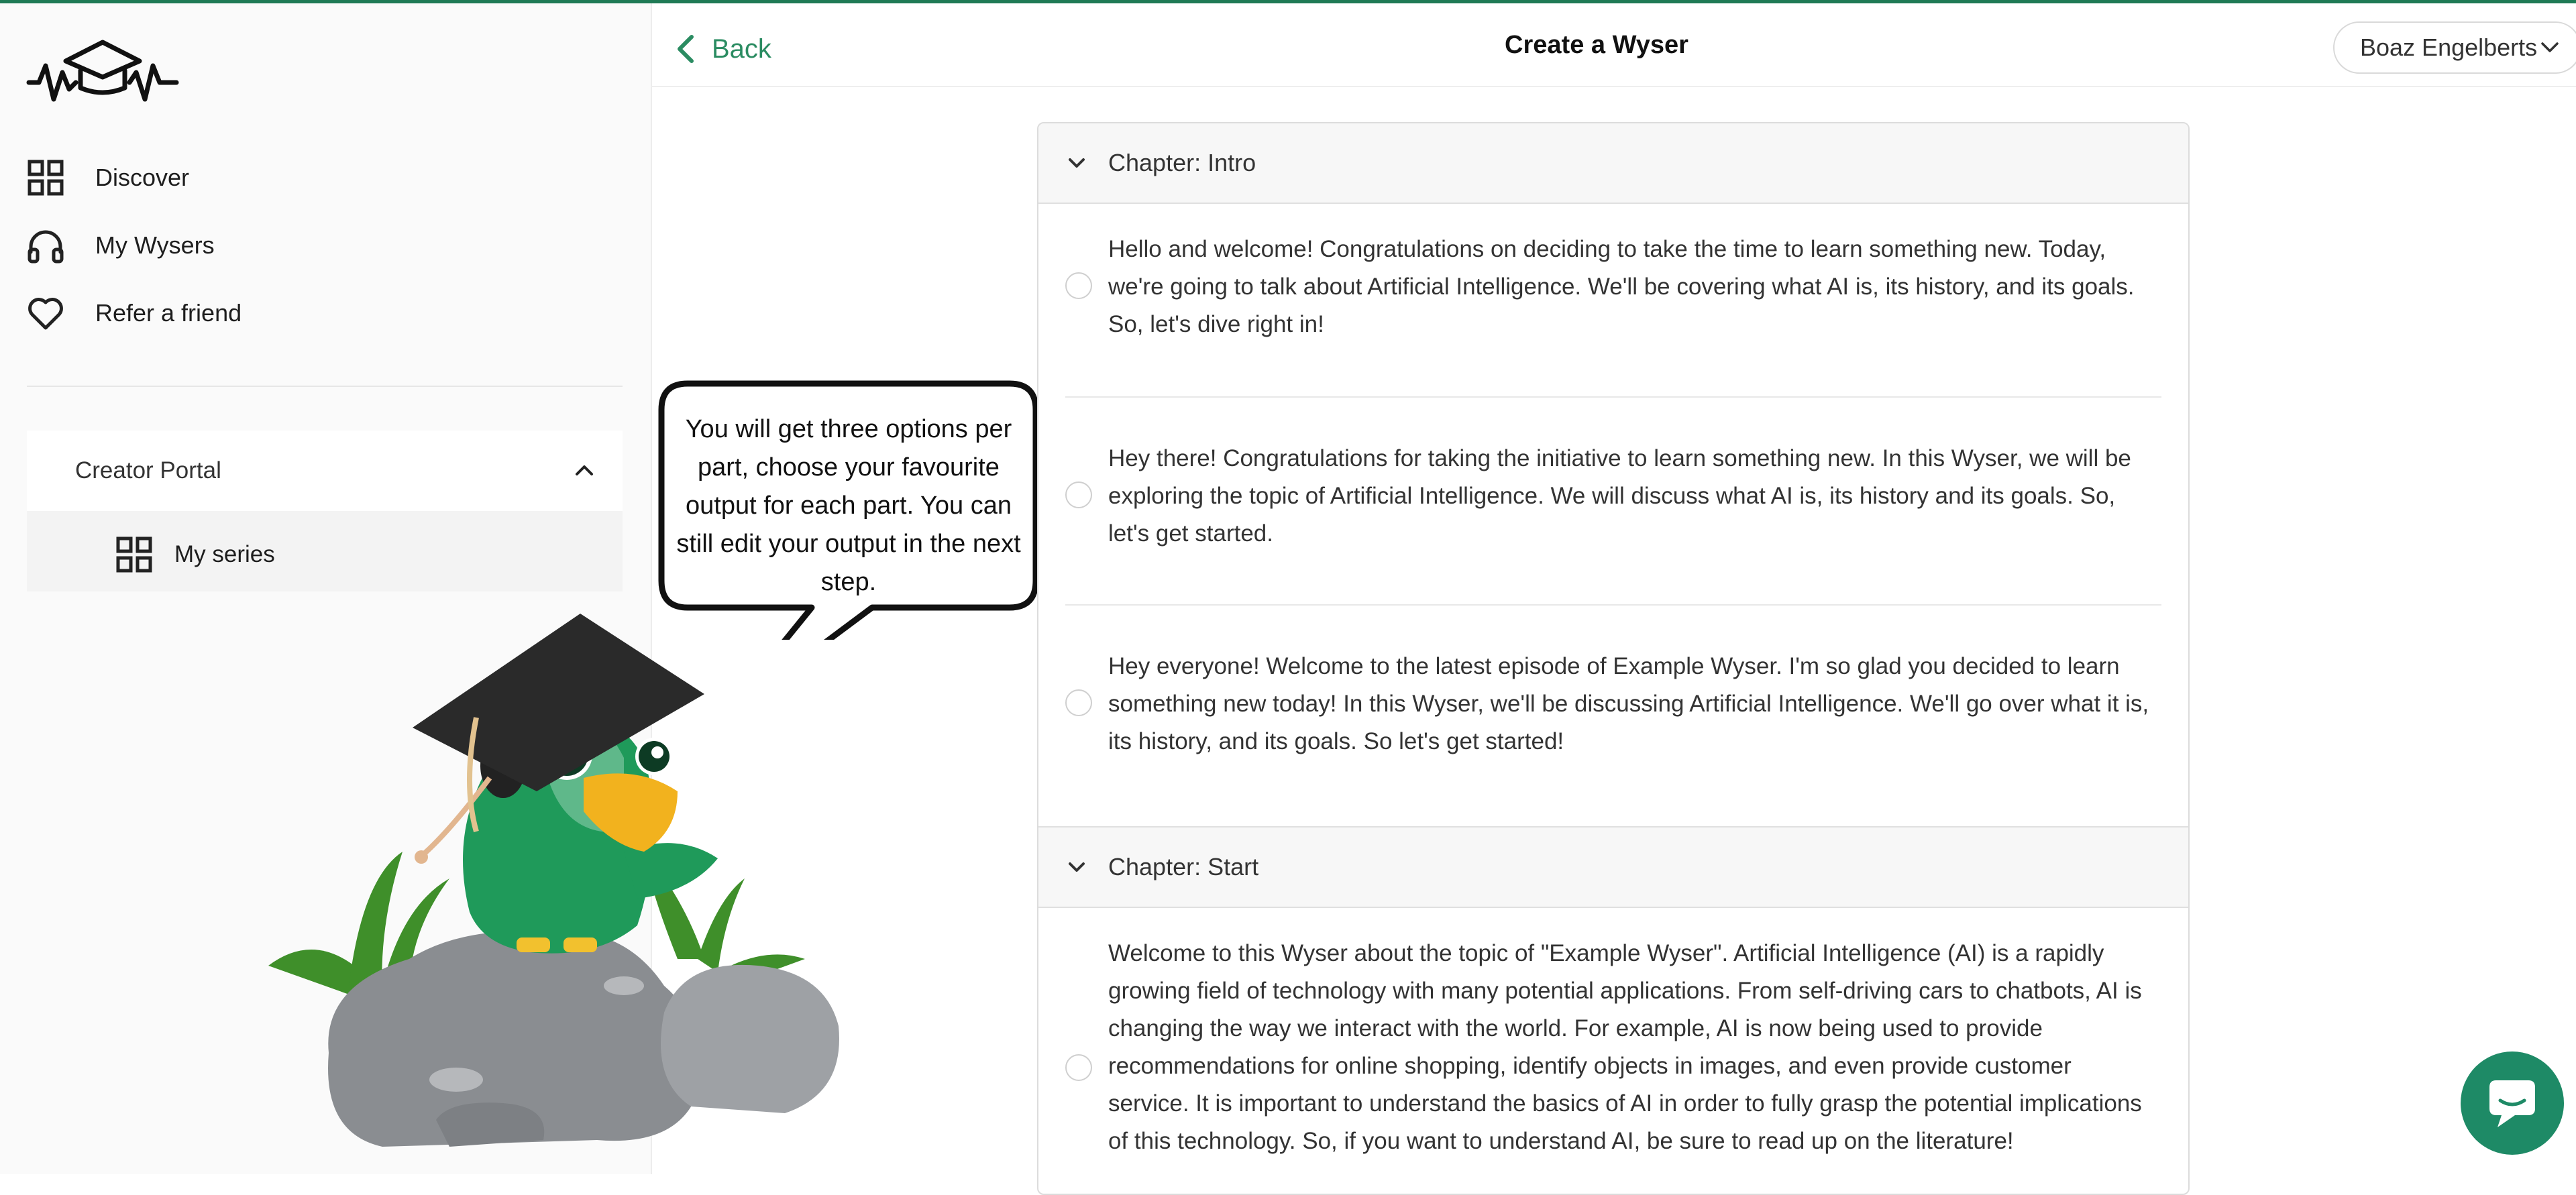  Describe the element at coordinates (142, 177) in the screenshot. I see `sidebar-item-label: Discover` at that location.